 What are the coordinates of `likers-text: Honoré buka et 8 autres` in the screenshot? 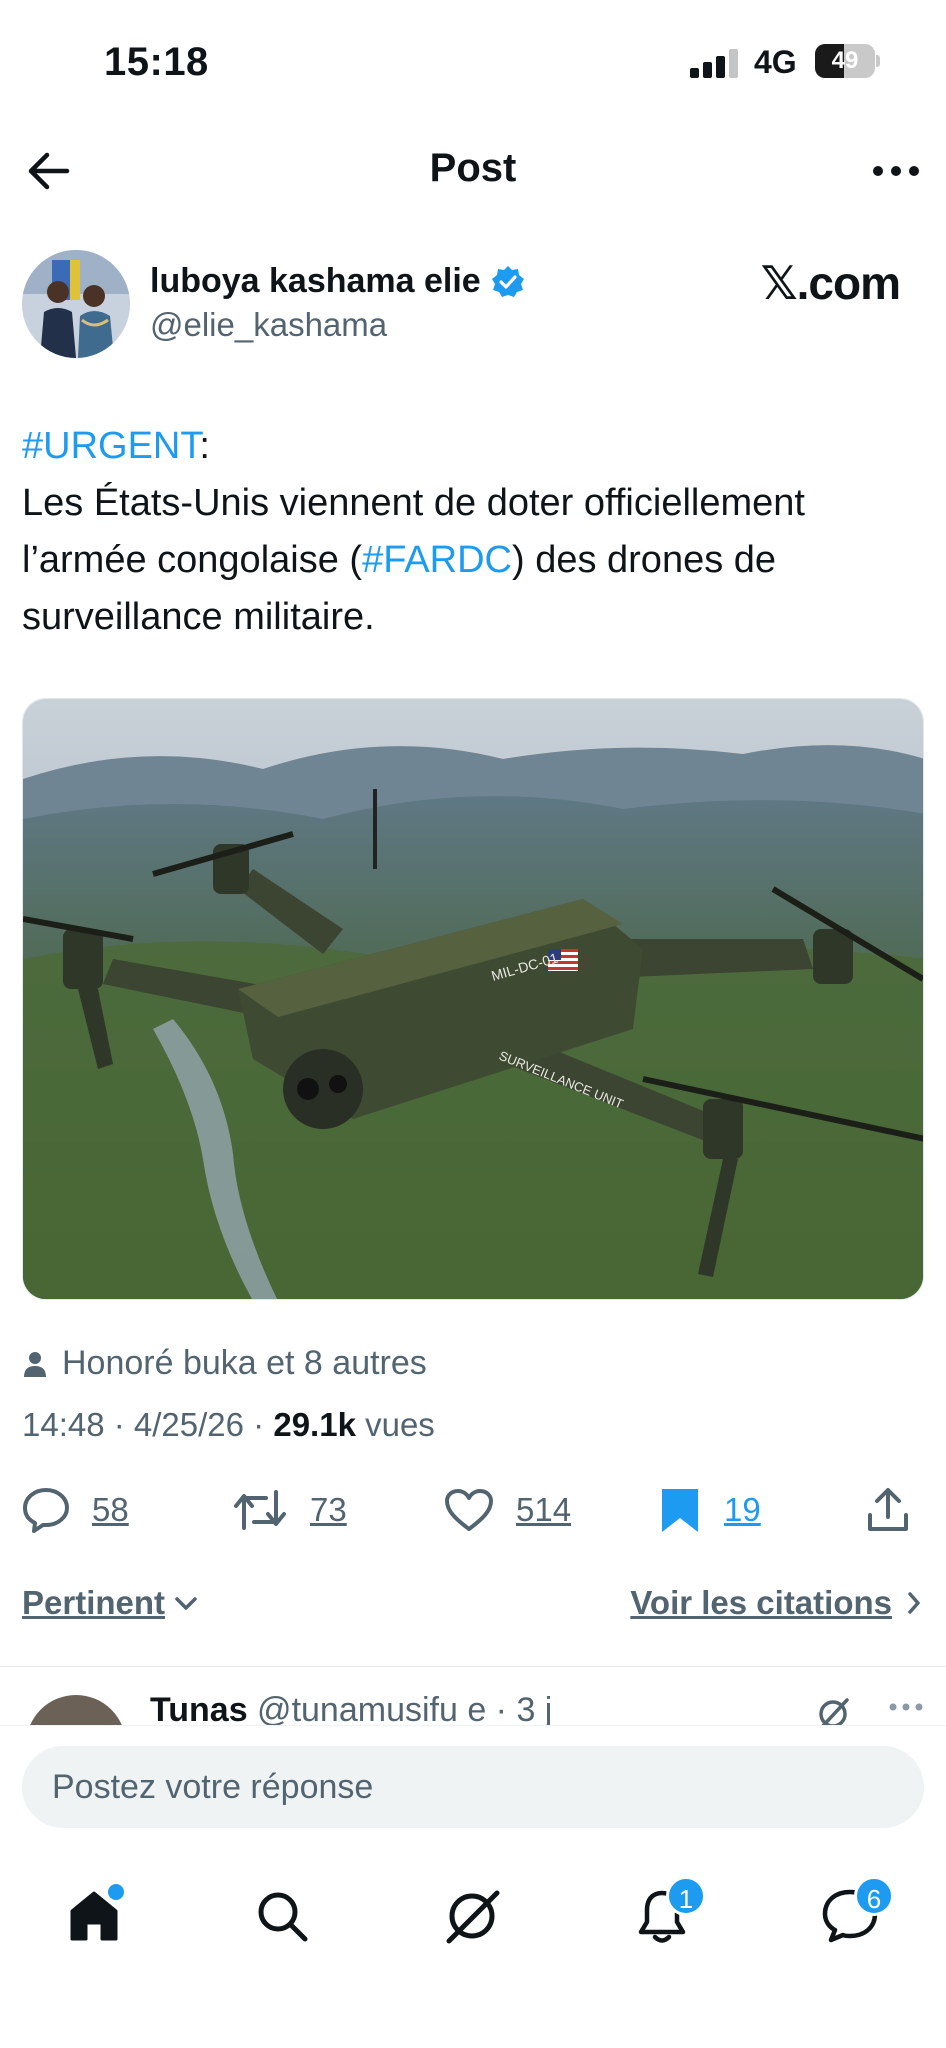 It's located at (244, 1363).